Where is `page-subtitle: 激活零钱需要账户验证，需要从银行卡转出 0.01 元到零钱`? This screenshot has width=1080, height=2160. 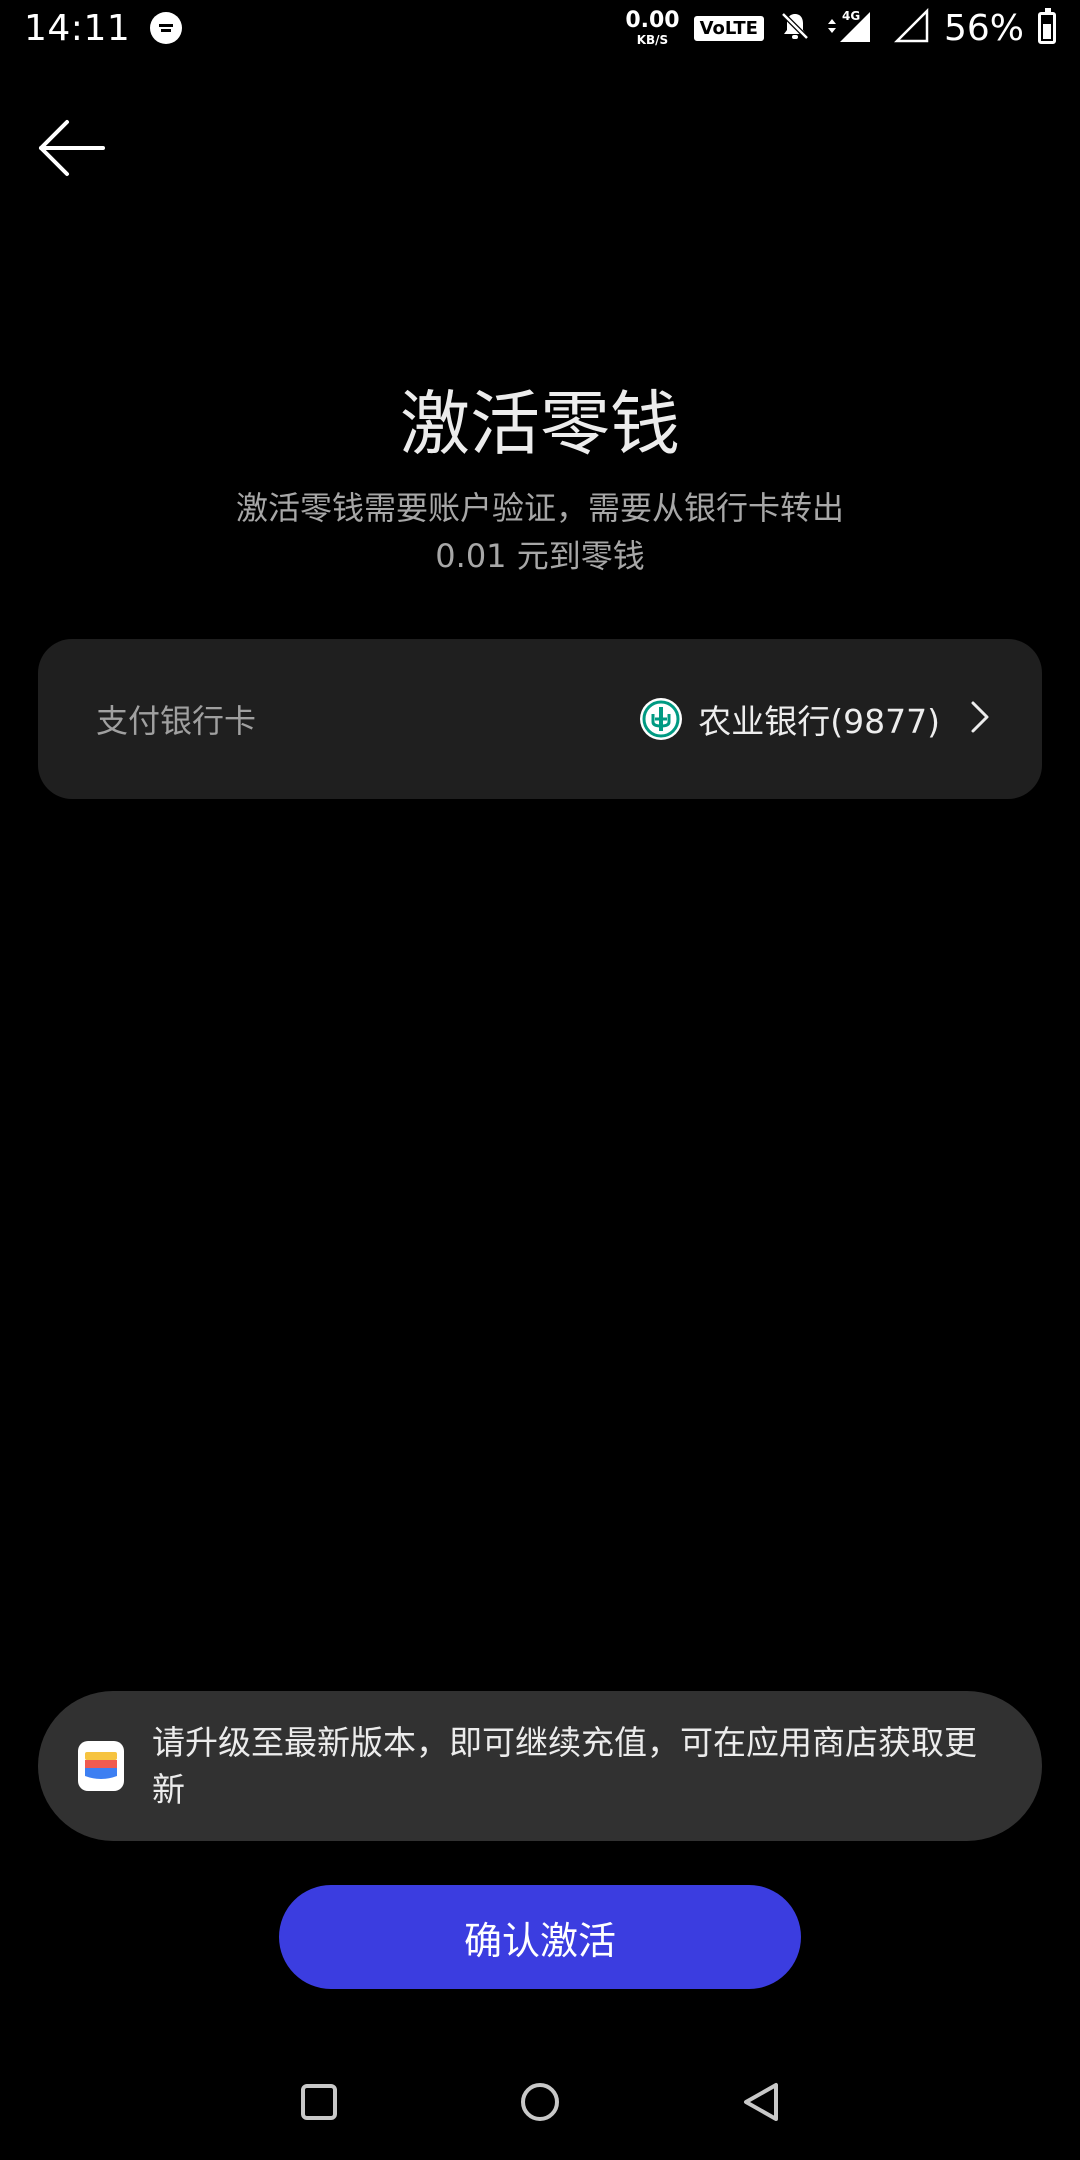 page-subtitle: 激活零钱需要账户验证，需要从银行卡转出 0.01 元到零钱 is located at coordinates (540, 532).